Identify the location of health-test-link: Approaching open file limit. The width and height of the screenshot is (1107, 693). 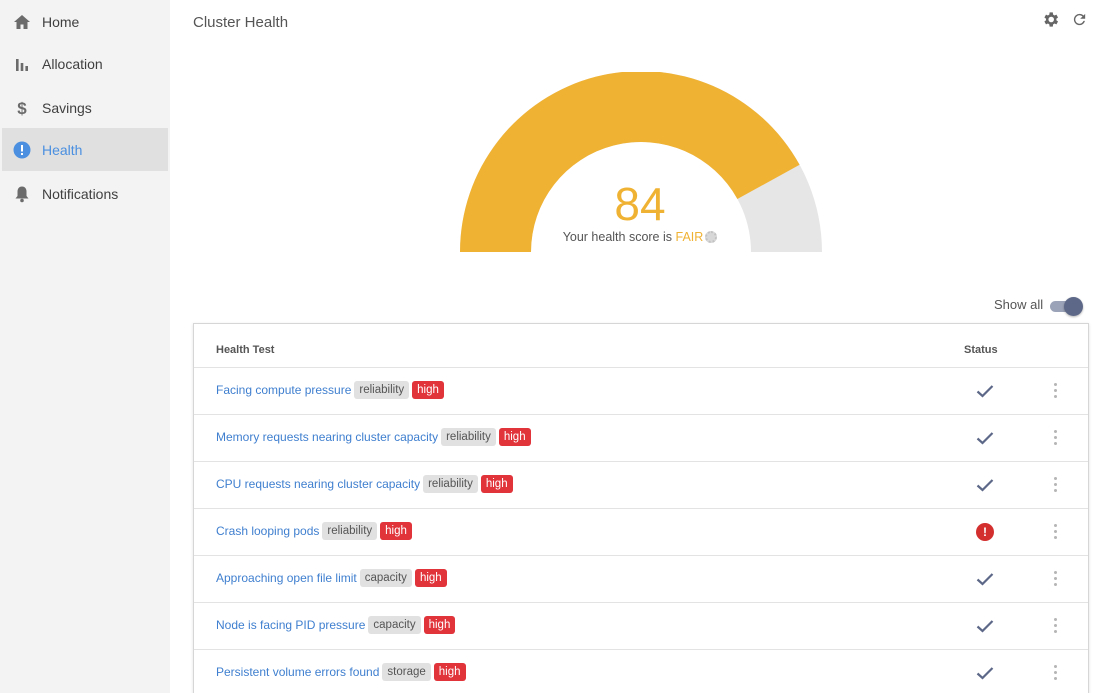
(286, 578).